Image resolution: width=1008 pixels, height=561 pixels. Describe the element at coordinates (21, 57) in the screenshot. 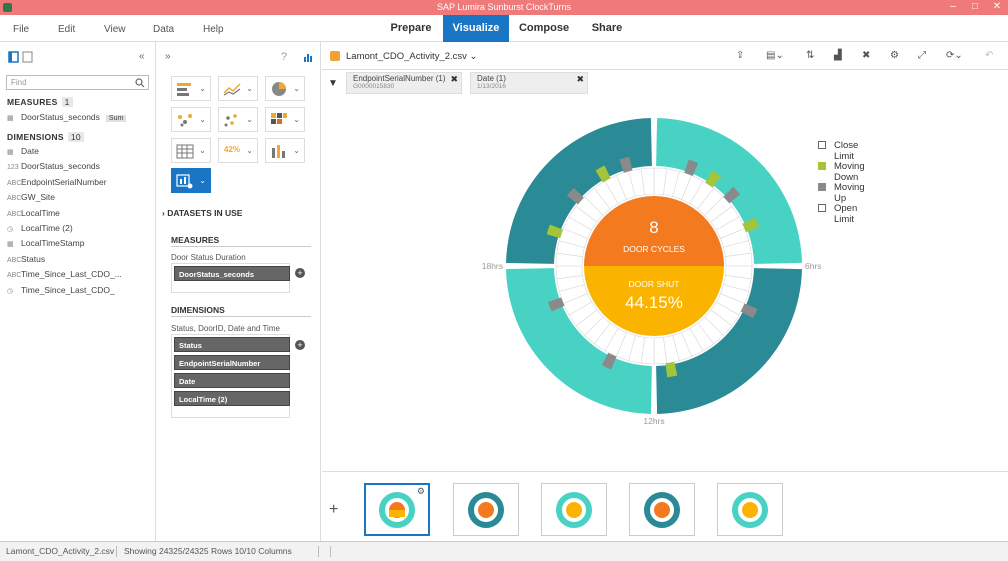

I see `panel-view-icon` at that location.